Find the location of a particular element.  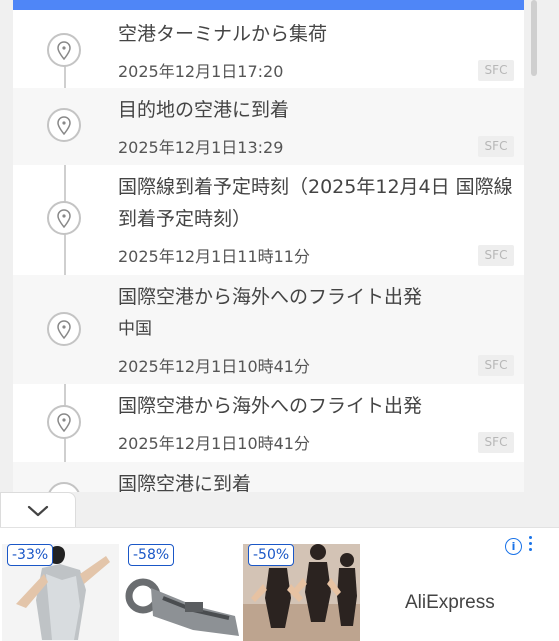

event-title: 国際空港に到着 is located at coordinates (185, 482).